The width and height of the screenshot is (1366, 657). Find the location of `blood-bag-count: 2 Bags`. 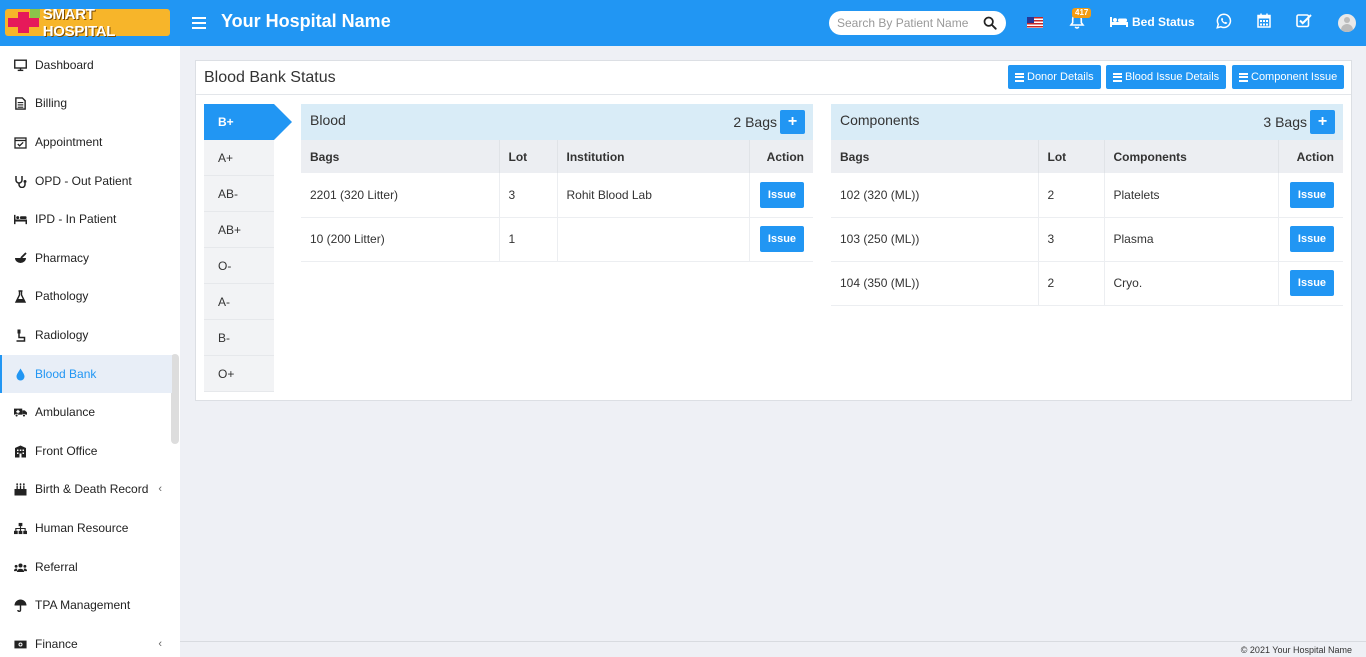

blood-bag-count: 2 Bags is located at coordinates (755, 122).